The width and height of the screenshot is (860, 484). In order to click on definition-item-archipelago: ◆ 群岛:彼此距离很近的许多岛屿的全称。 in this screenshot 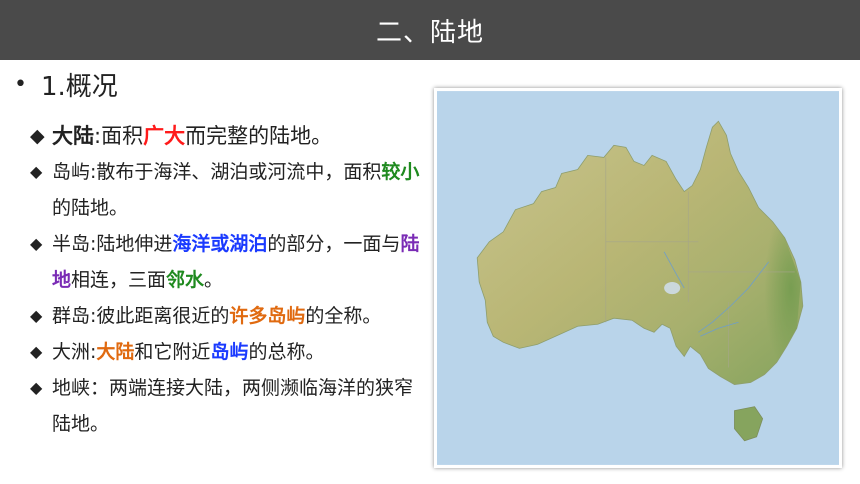, I will do `click(227, 316)`.